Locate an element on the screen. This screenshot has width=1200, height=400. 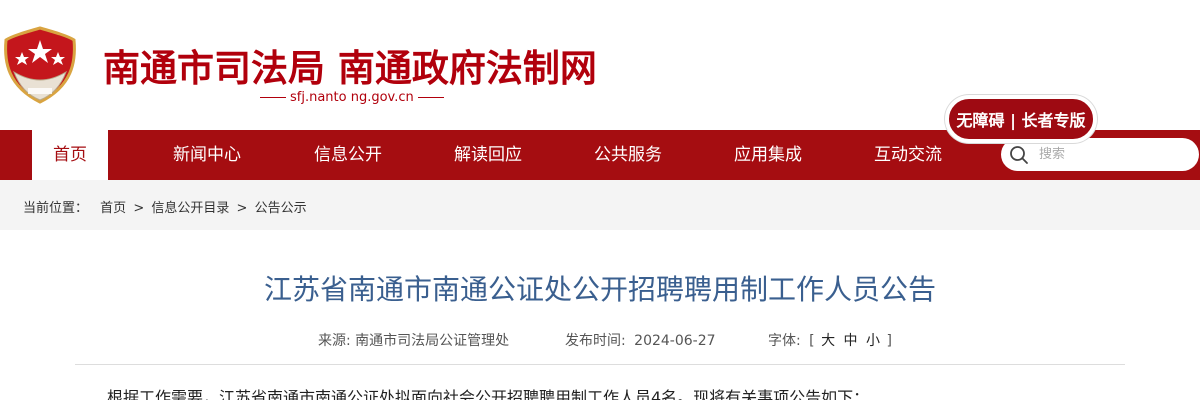
date-value: 2024-06-27 is located at coordinates (675, 341).